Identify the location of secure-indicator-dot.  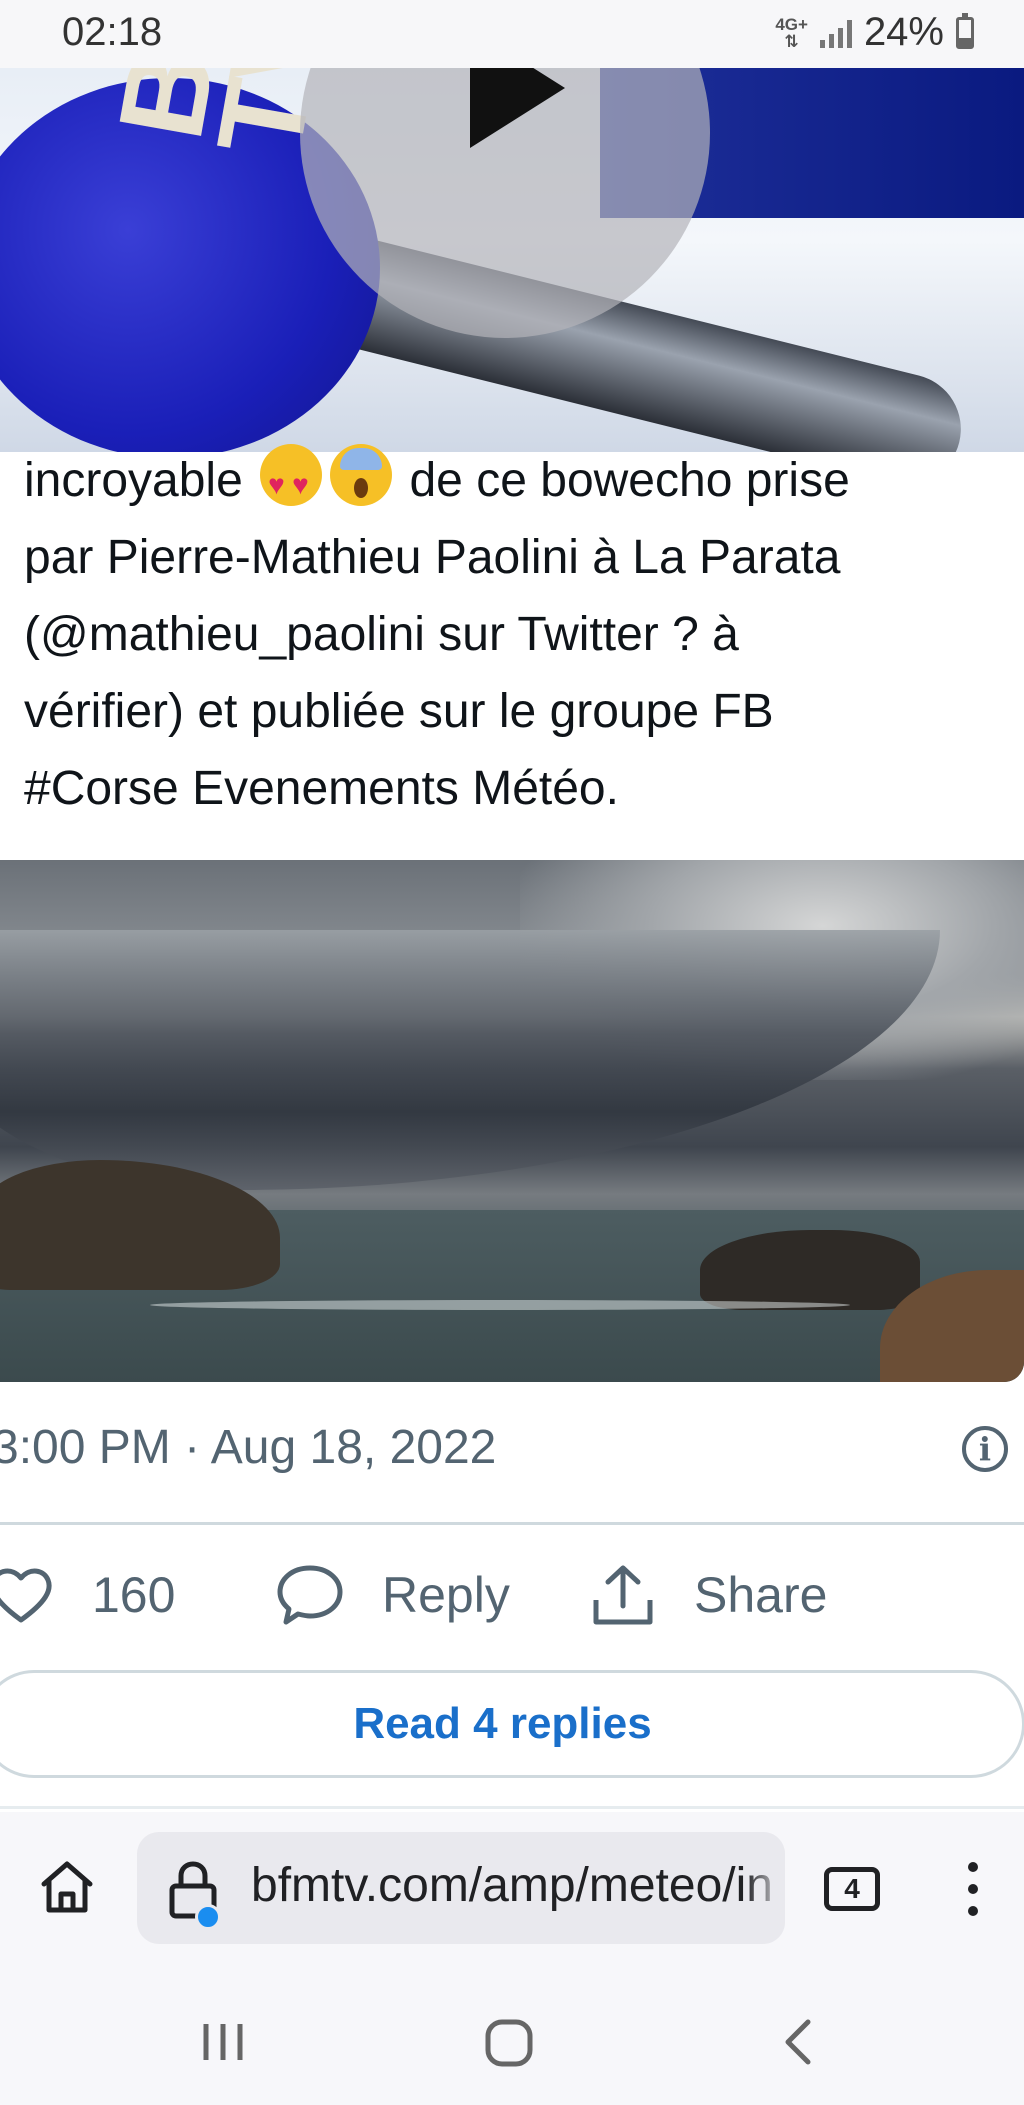
(208, 1917).